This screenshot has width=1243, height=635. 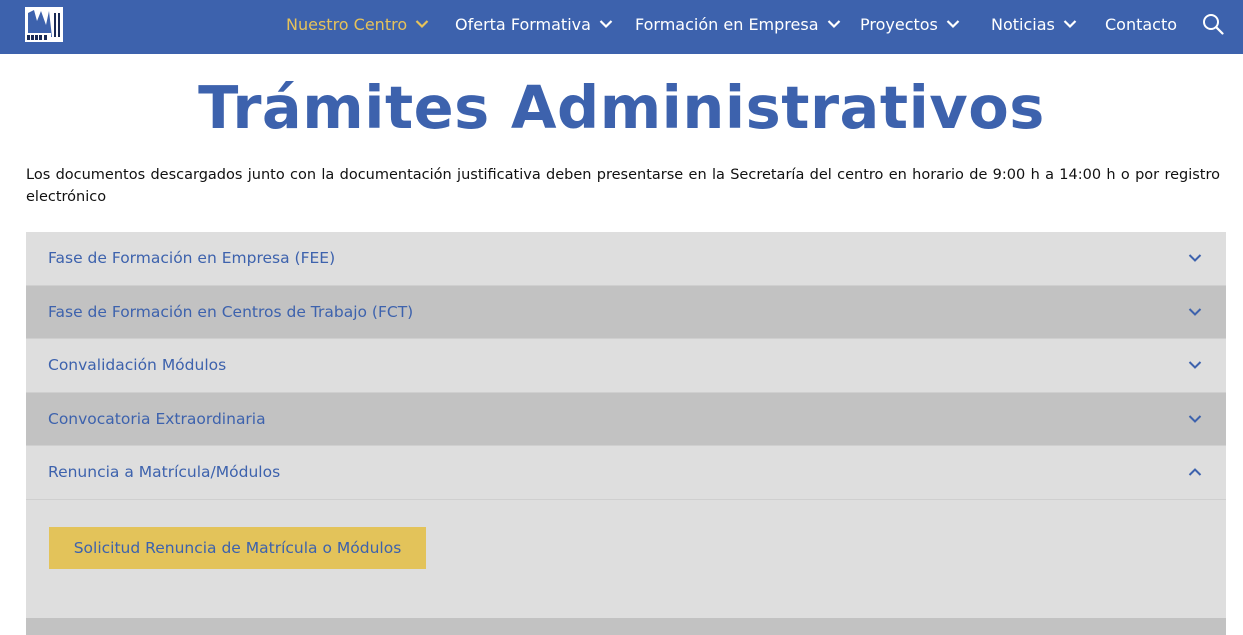 I want to click on nav-item-label: Contacto, so click(x=1141, y=24).